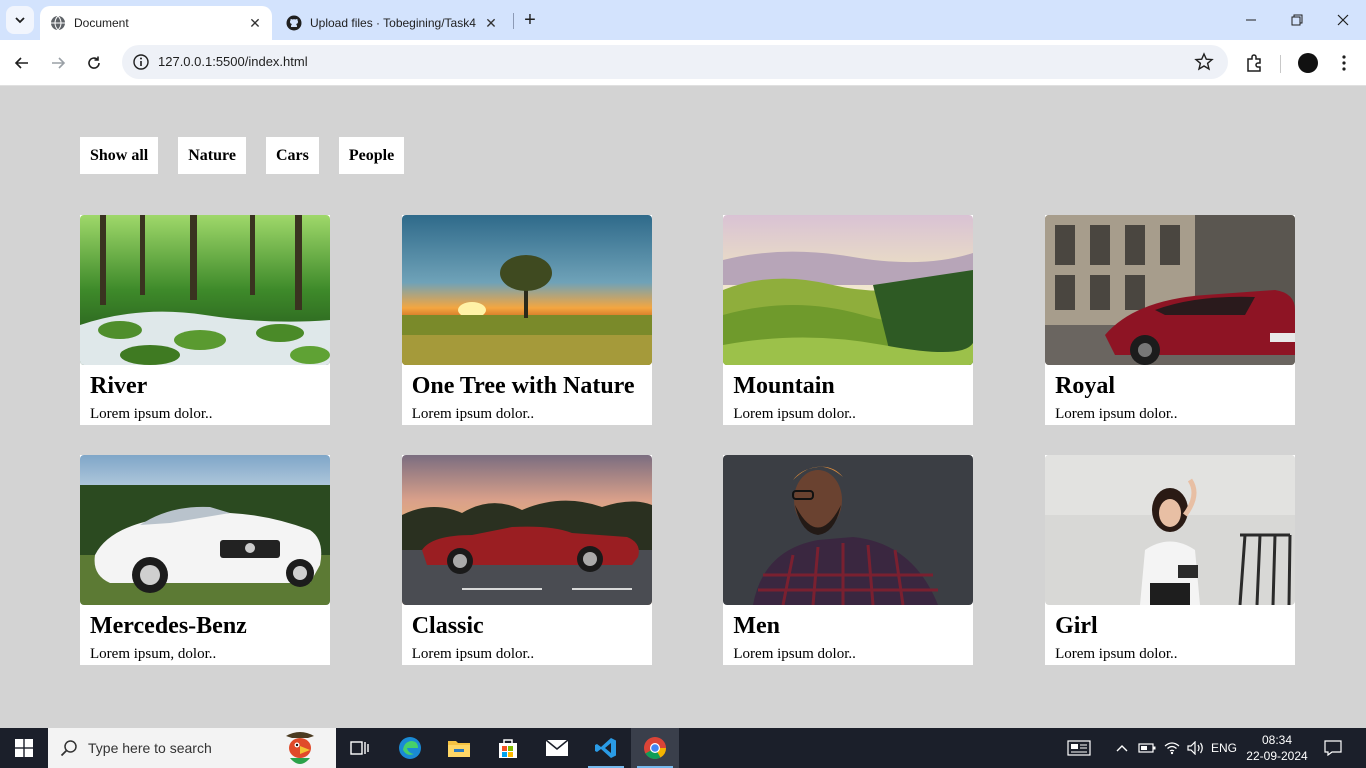 Image resolution: width=1366 pixels, height=768 pixels. I want to click on edge-app, so click(410, 748).